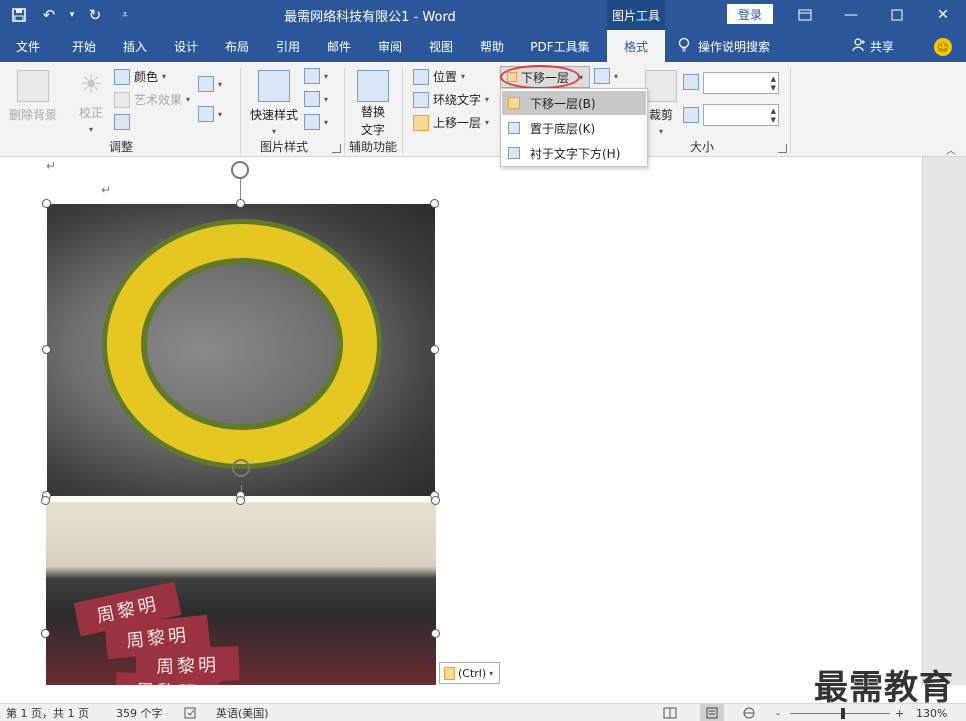 This screenshot has height=721, width=966. Describe the element at coordinates (691, 115) in the screenshot. I see `width-icon` at that location.